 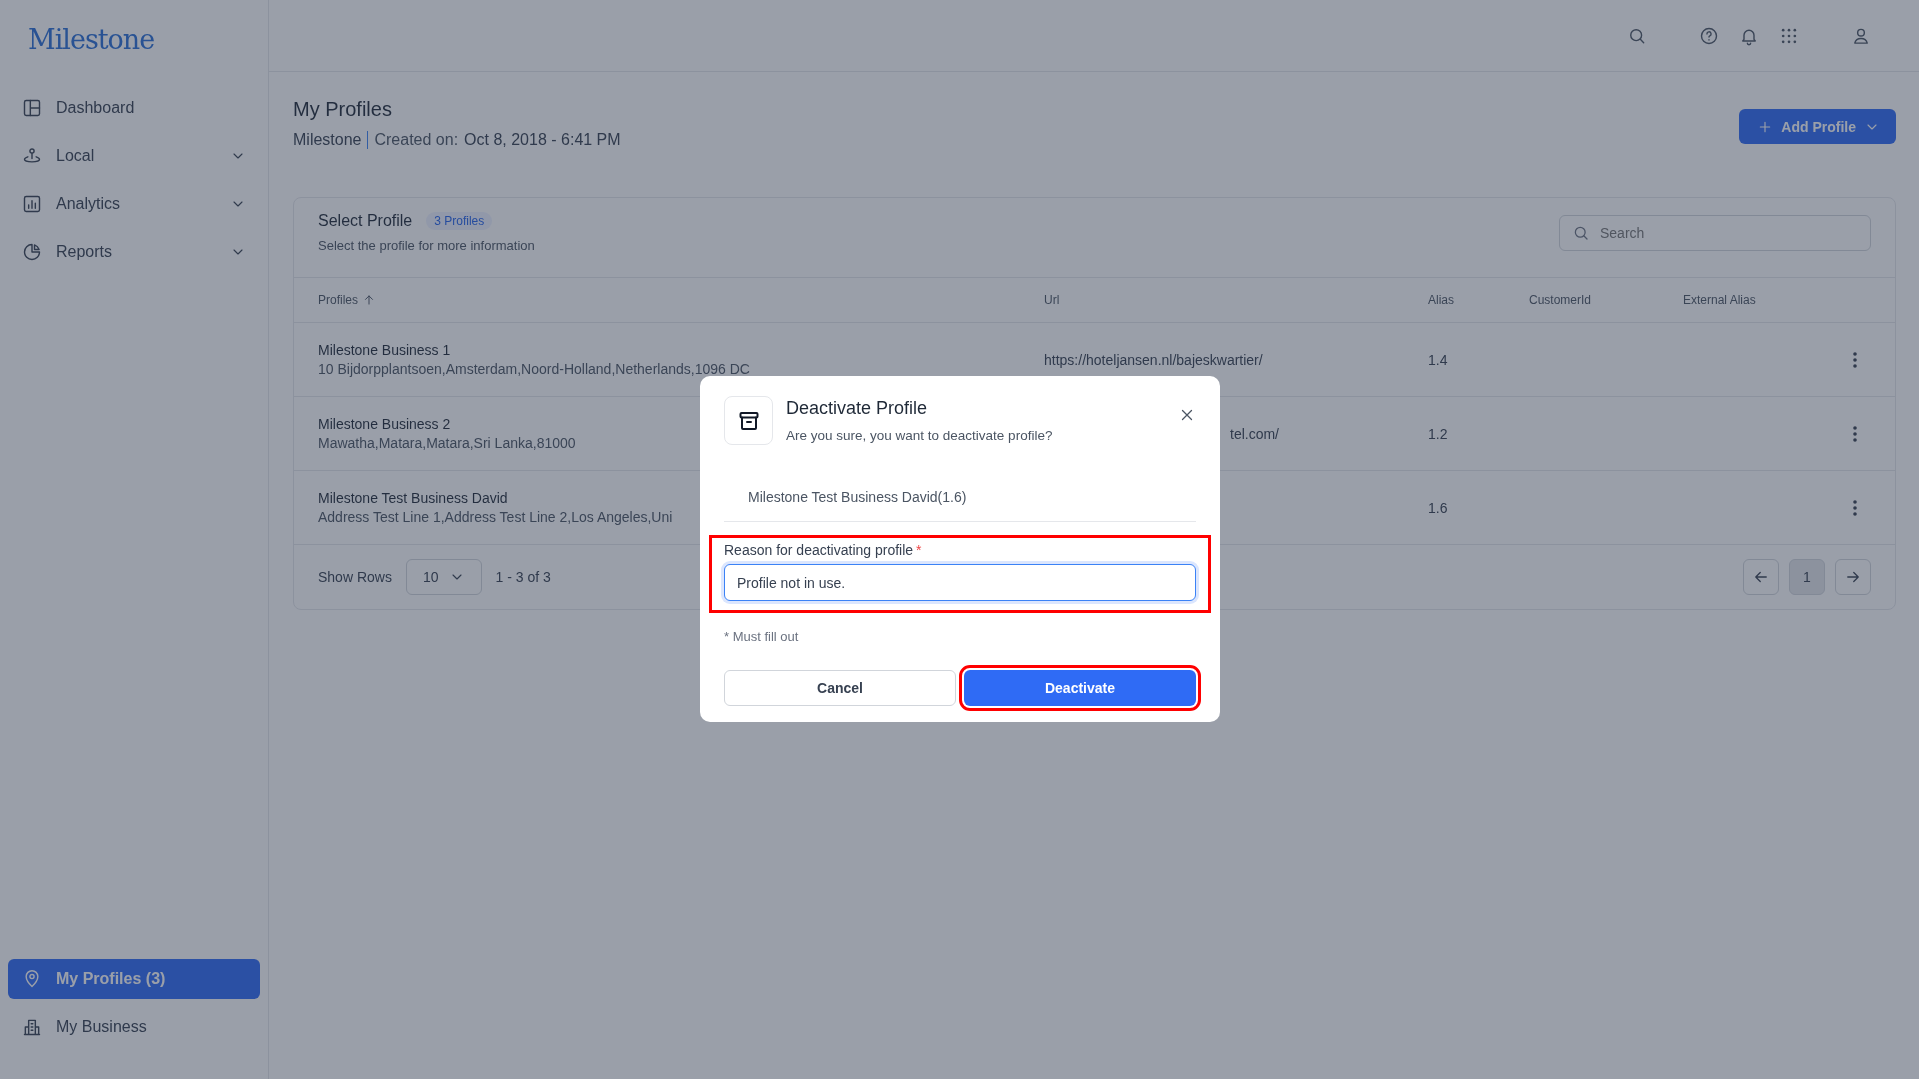 I want to click on sort-arrow-up-icon, so click(x=369, y=300).